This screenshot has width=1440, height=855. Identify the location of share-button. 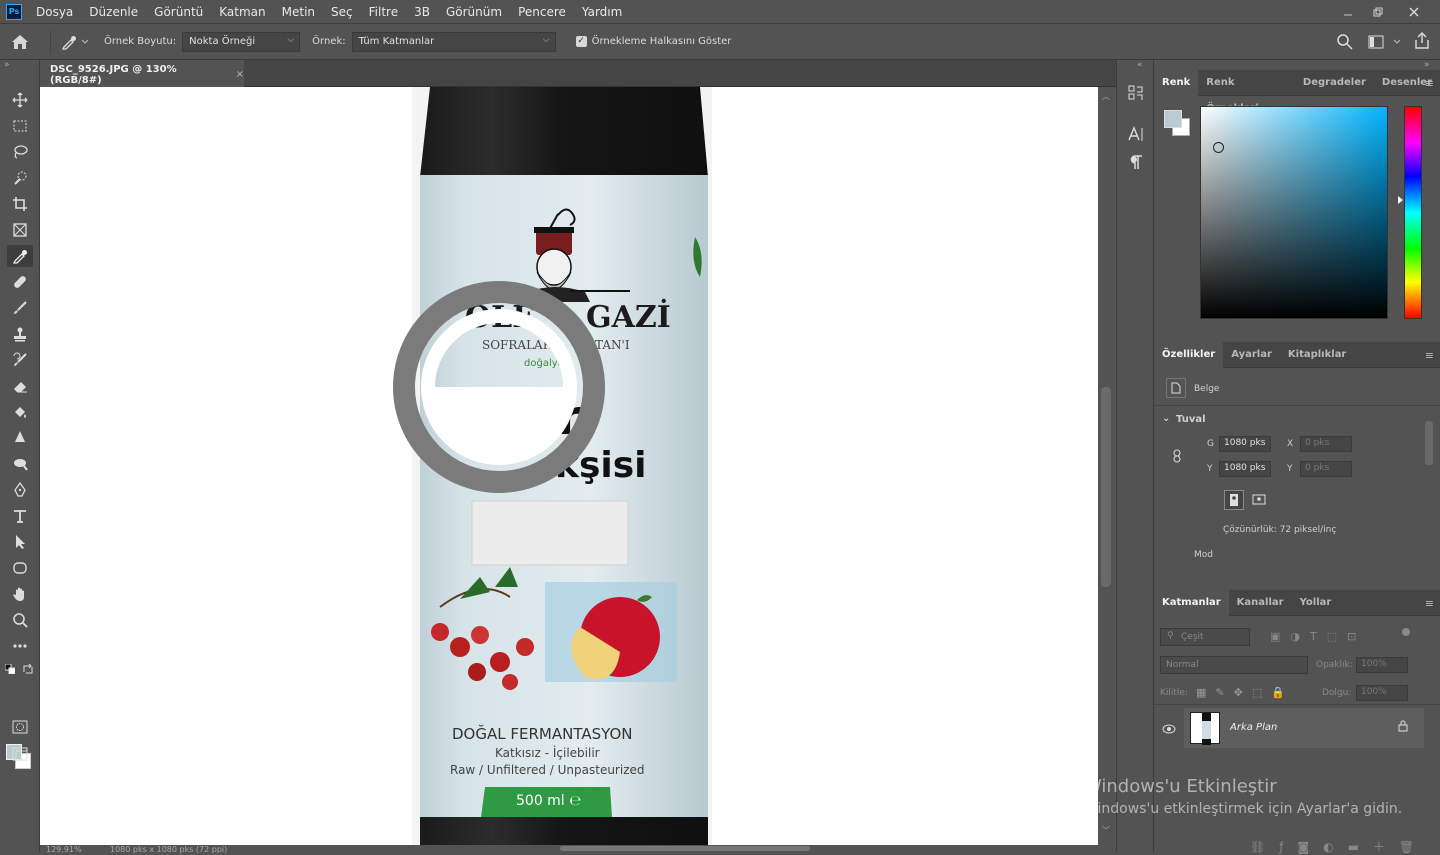
(1422, 42).